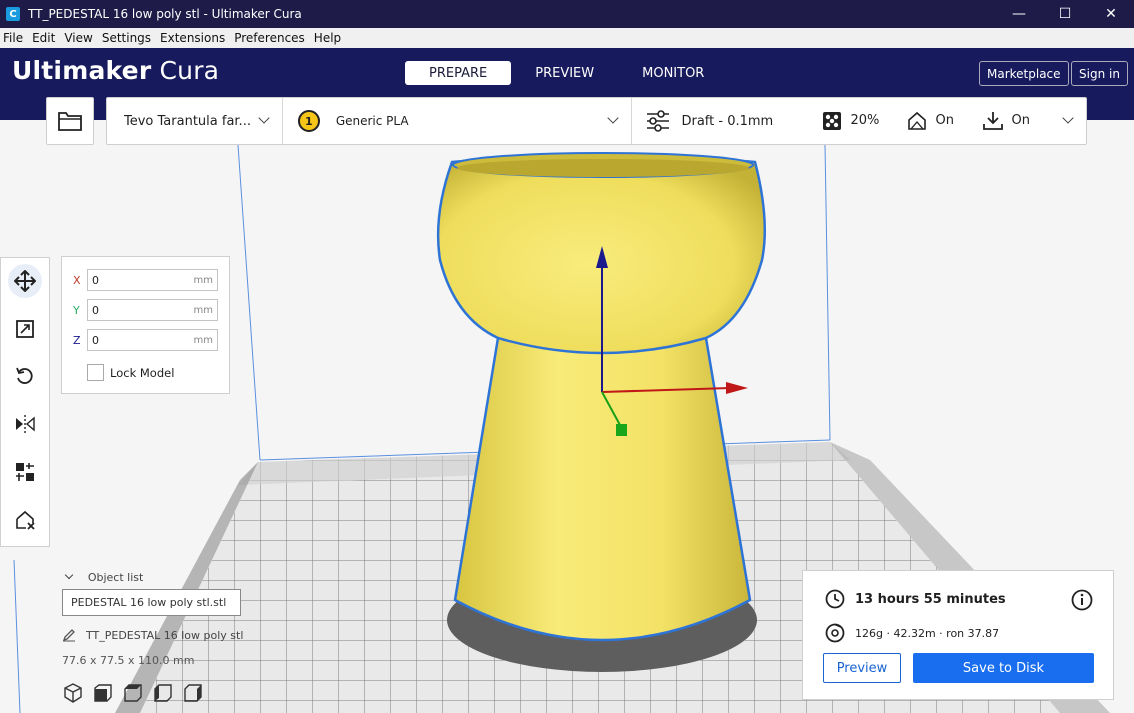 Image resolution: width=1134 pixels, height=713 pixels. Describe the element at coordinates (152, 310) in the screenshot. I see `y-position-input: 0 mm` at that location.